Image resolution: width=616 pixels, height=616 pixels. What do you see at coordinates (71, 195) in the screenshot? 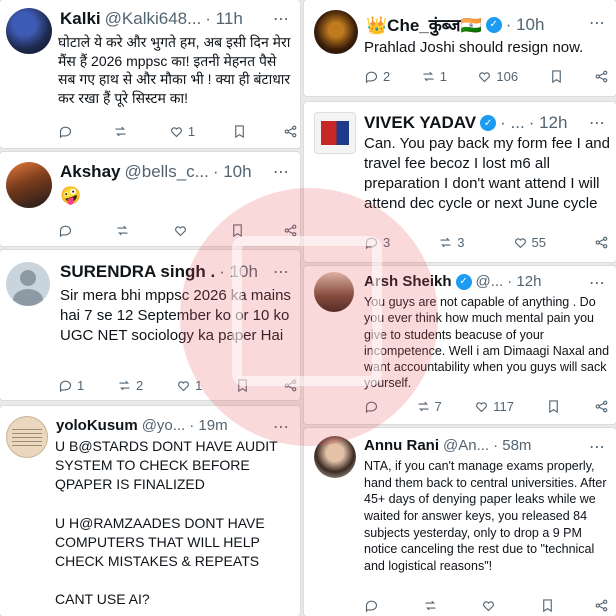
I see `tweet-text: 🤪` at bounding box center [71, 195].